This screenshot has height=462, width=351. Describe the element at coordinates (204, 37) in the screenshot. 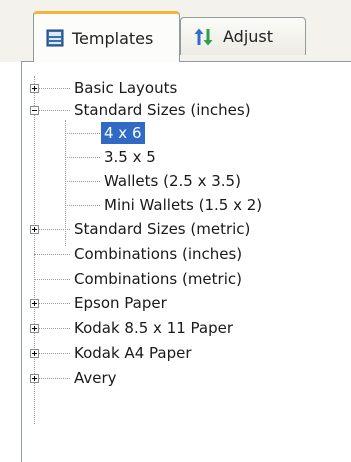

I see `adjust-arrows-icon` at that location.